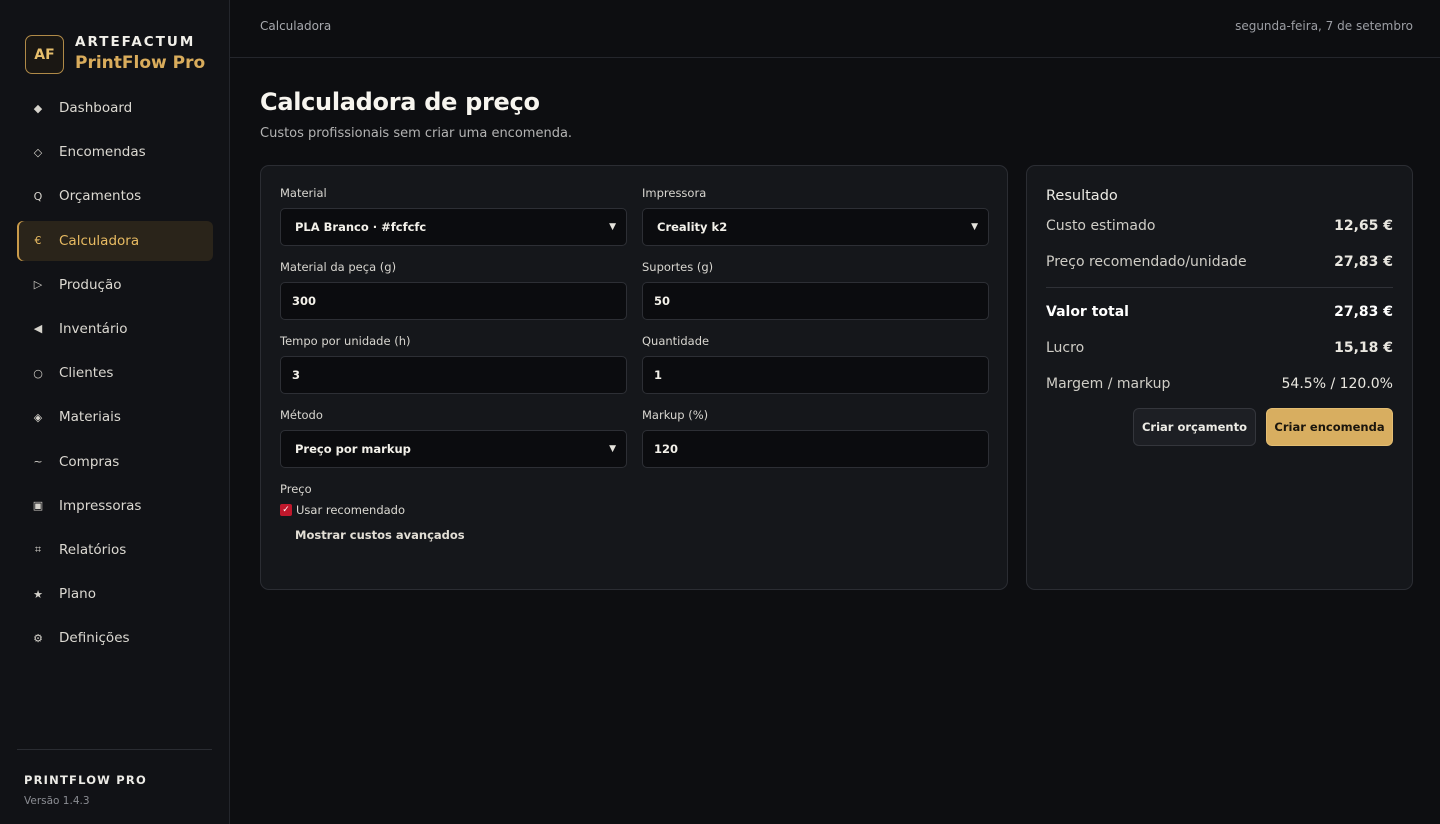 This screenshot has height=824, width=1440. I want to click on use-recommended-row: ✓ Usar recomendado, so click(634, 510).